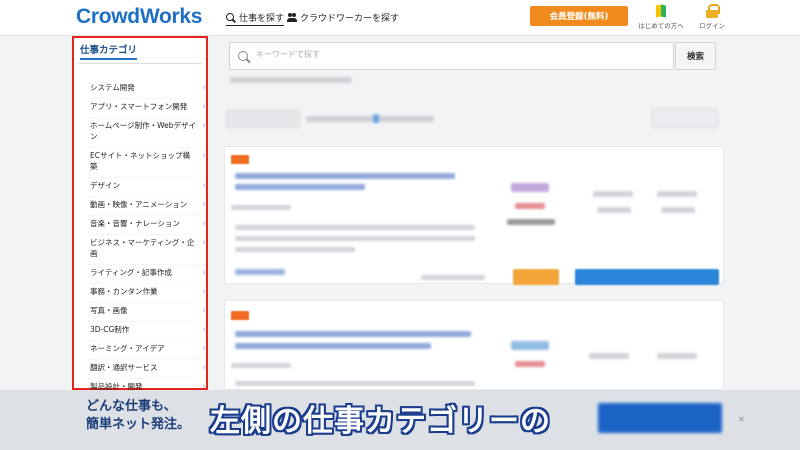  What do you see at coordinates (456, 54) in the screenshot?
I see `search-input` at bounding box center [456, 54].